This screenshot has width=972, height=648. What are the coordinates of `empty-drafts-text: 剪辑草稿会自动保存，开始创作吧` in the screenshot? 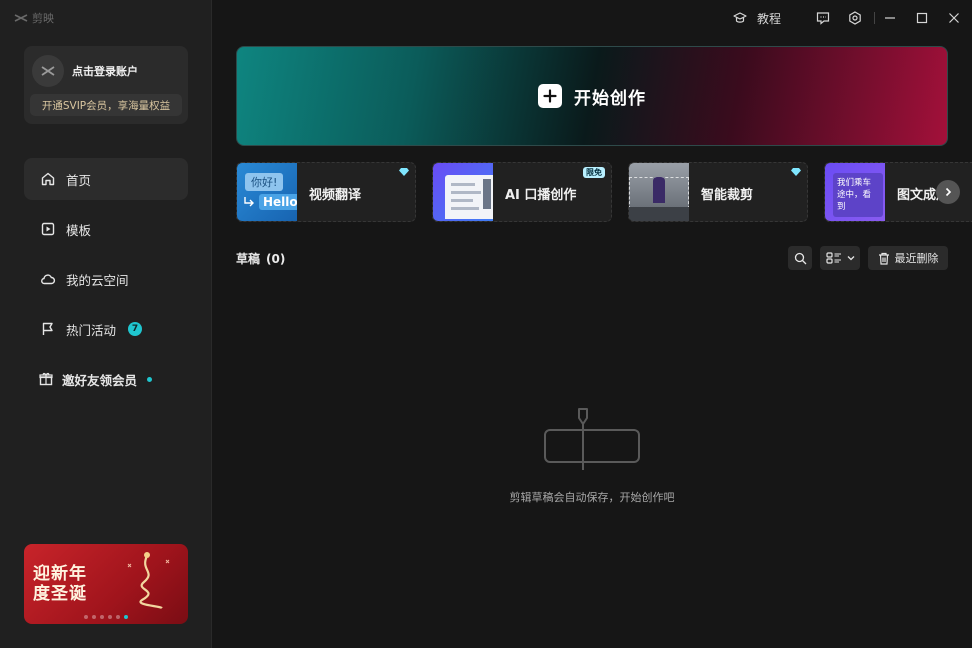 It's located at (592, 497).